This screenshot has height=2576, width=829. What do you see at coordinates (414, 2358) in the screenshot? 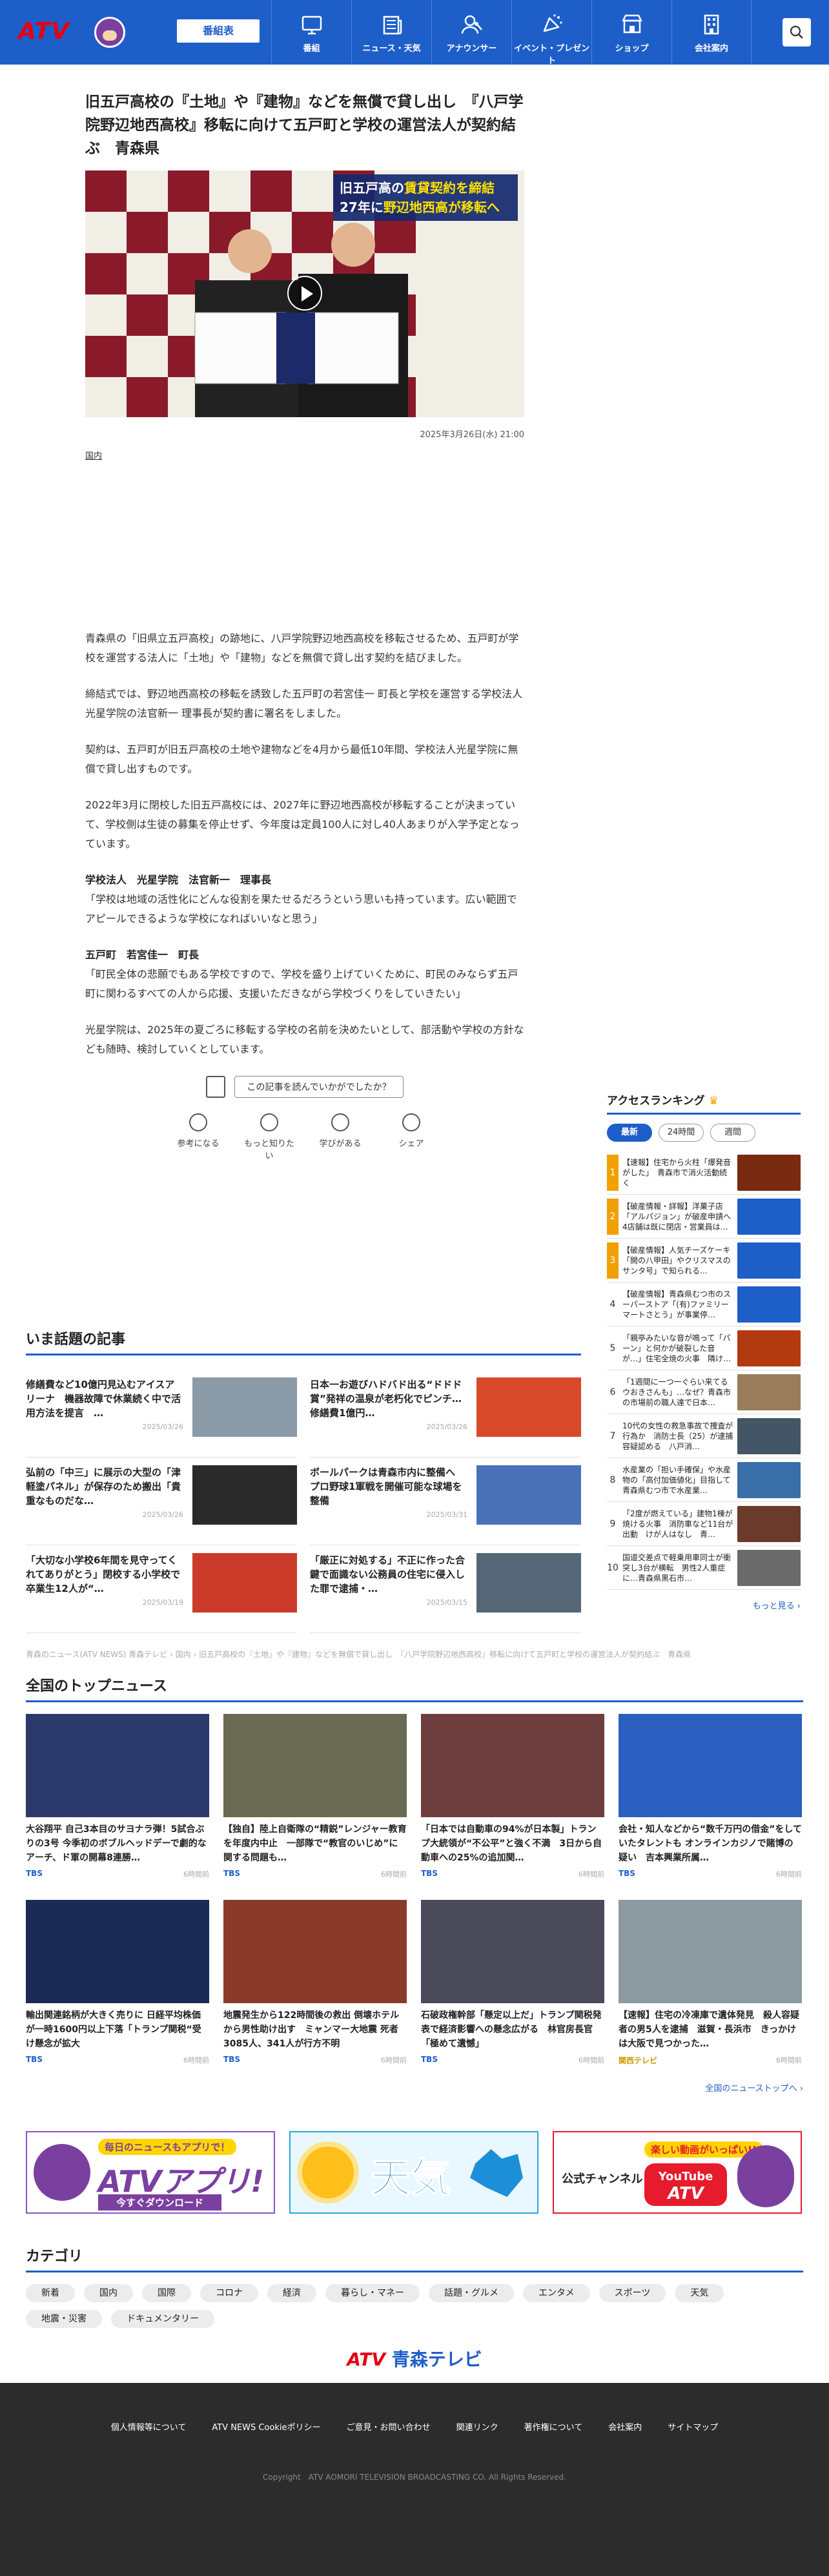
I see `footer-logo: ATV 青森テレビ` at bounding box center [414, 2358].